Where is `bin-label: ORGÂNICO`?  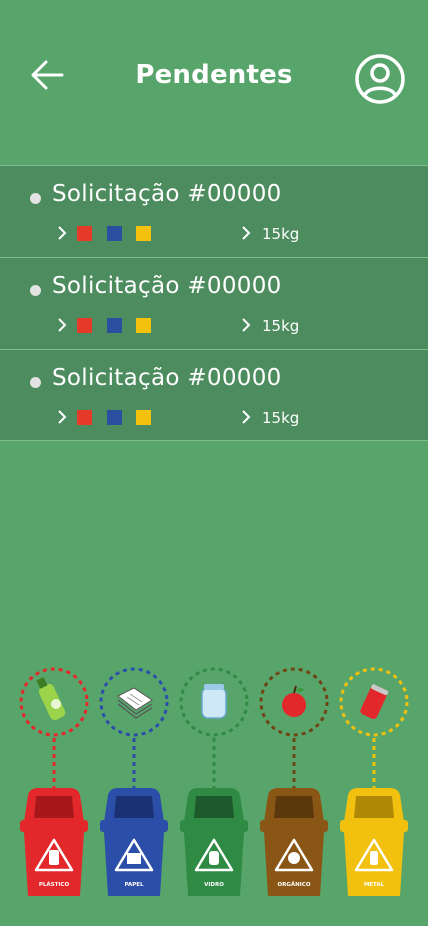 bin-label: ORGÂNICO is located at coordinates (293, 884).